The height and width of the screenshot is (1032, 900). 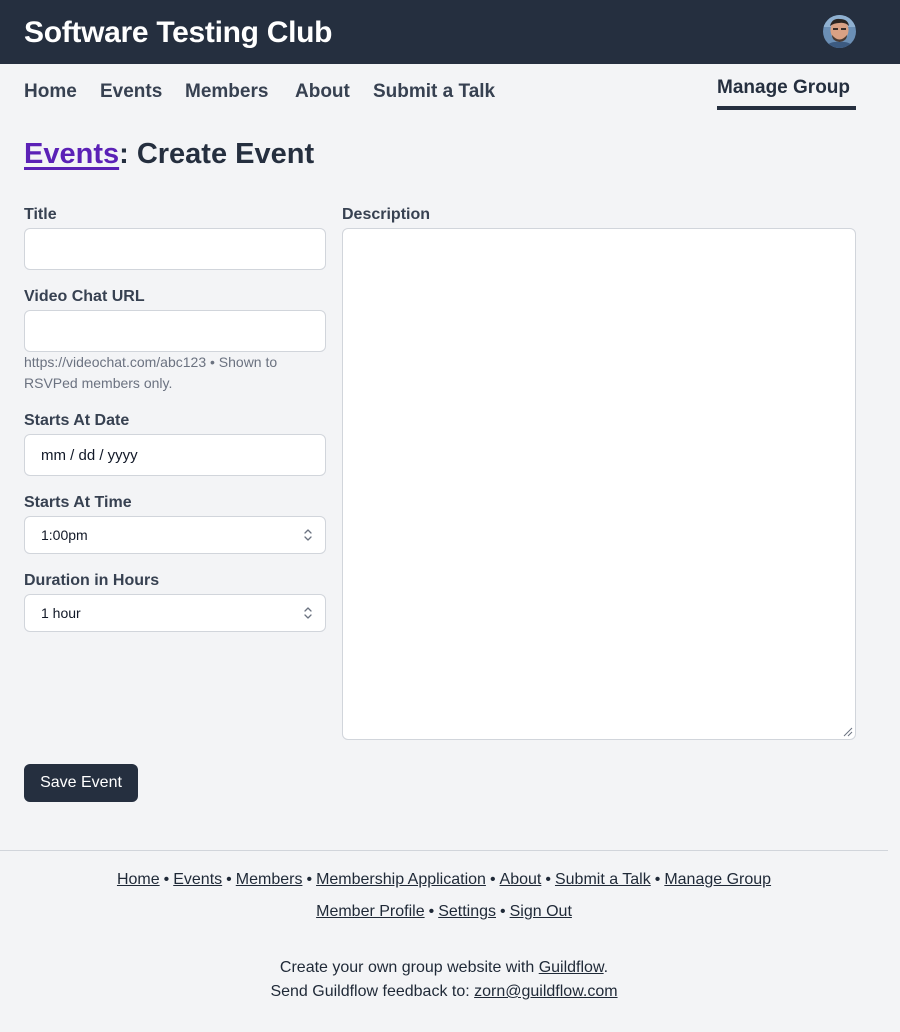 I want to click on footer-links-row2: Member Profile • Settings • Sign Out, so click(x=444, y=911).